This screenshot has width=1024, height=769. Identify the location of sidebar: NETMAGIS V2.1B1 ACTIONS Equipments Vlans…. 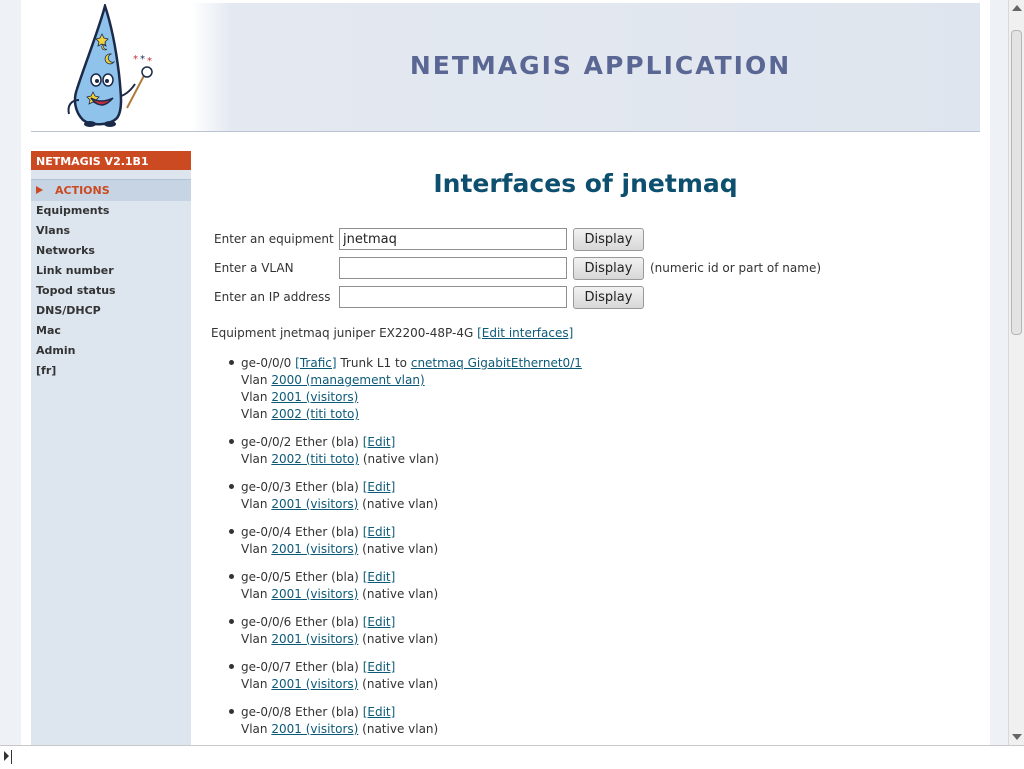
(111, 448).